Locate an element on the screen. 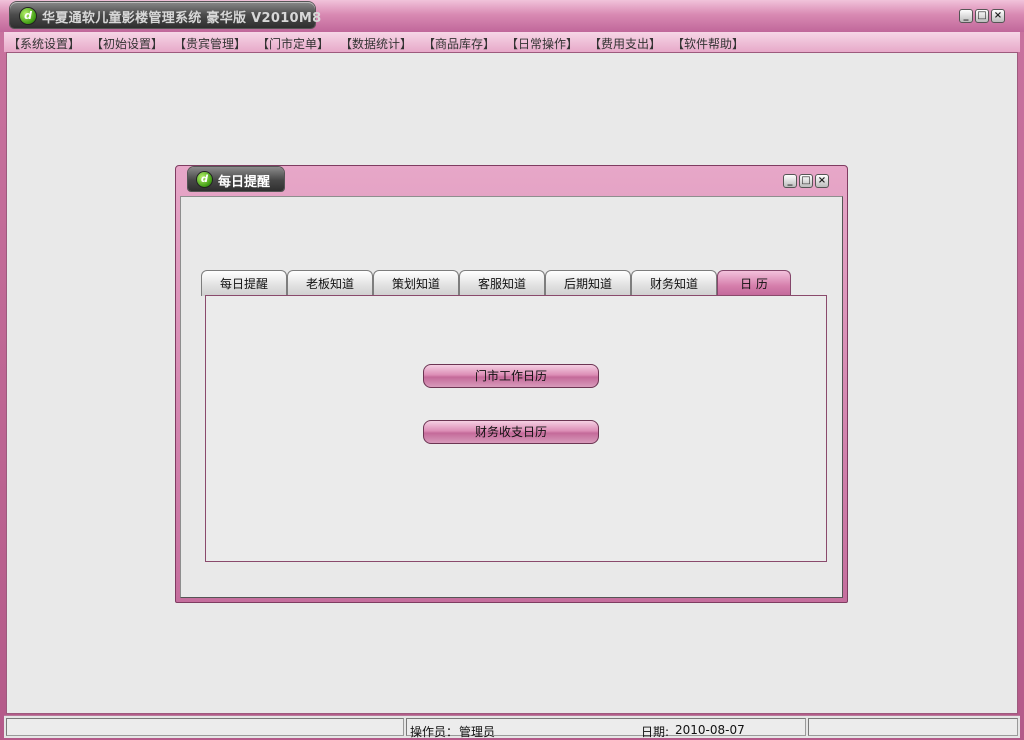 Image resolution: width=1024 pixels, height=740 pixels. status-cell-empty-left is located at coordinates (205, 727).